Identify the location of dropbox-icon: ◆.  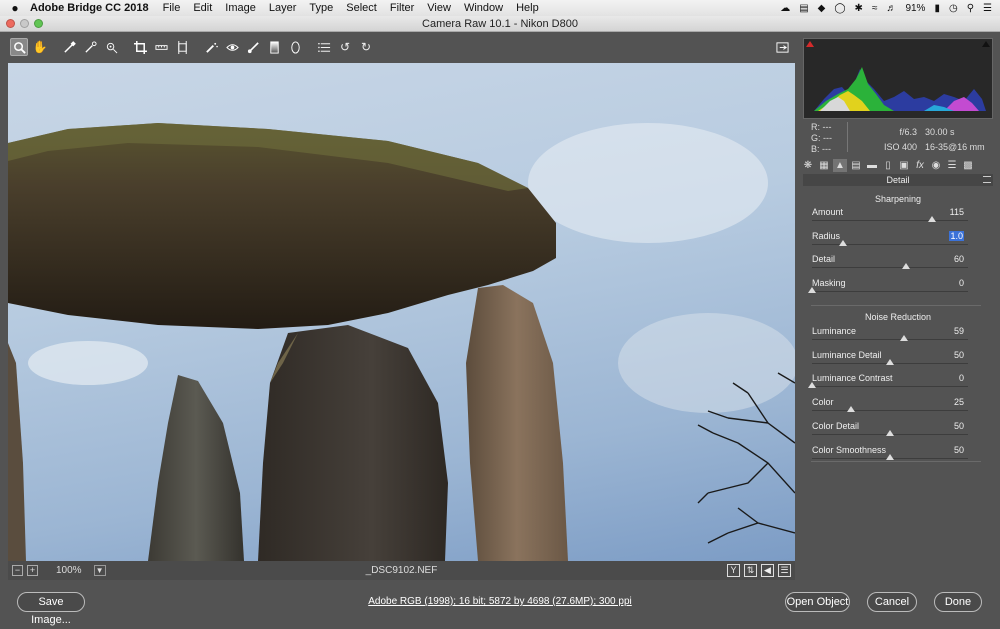
(822, 8).